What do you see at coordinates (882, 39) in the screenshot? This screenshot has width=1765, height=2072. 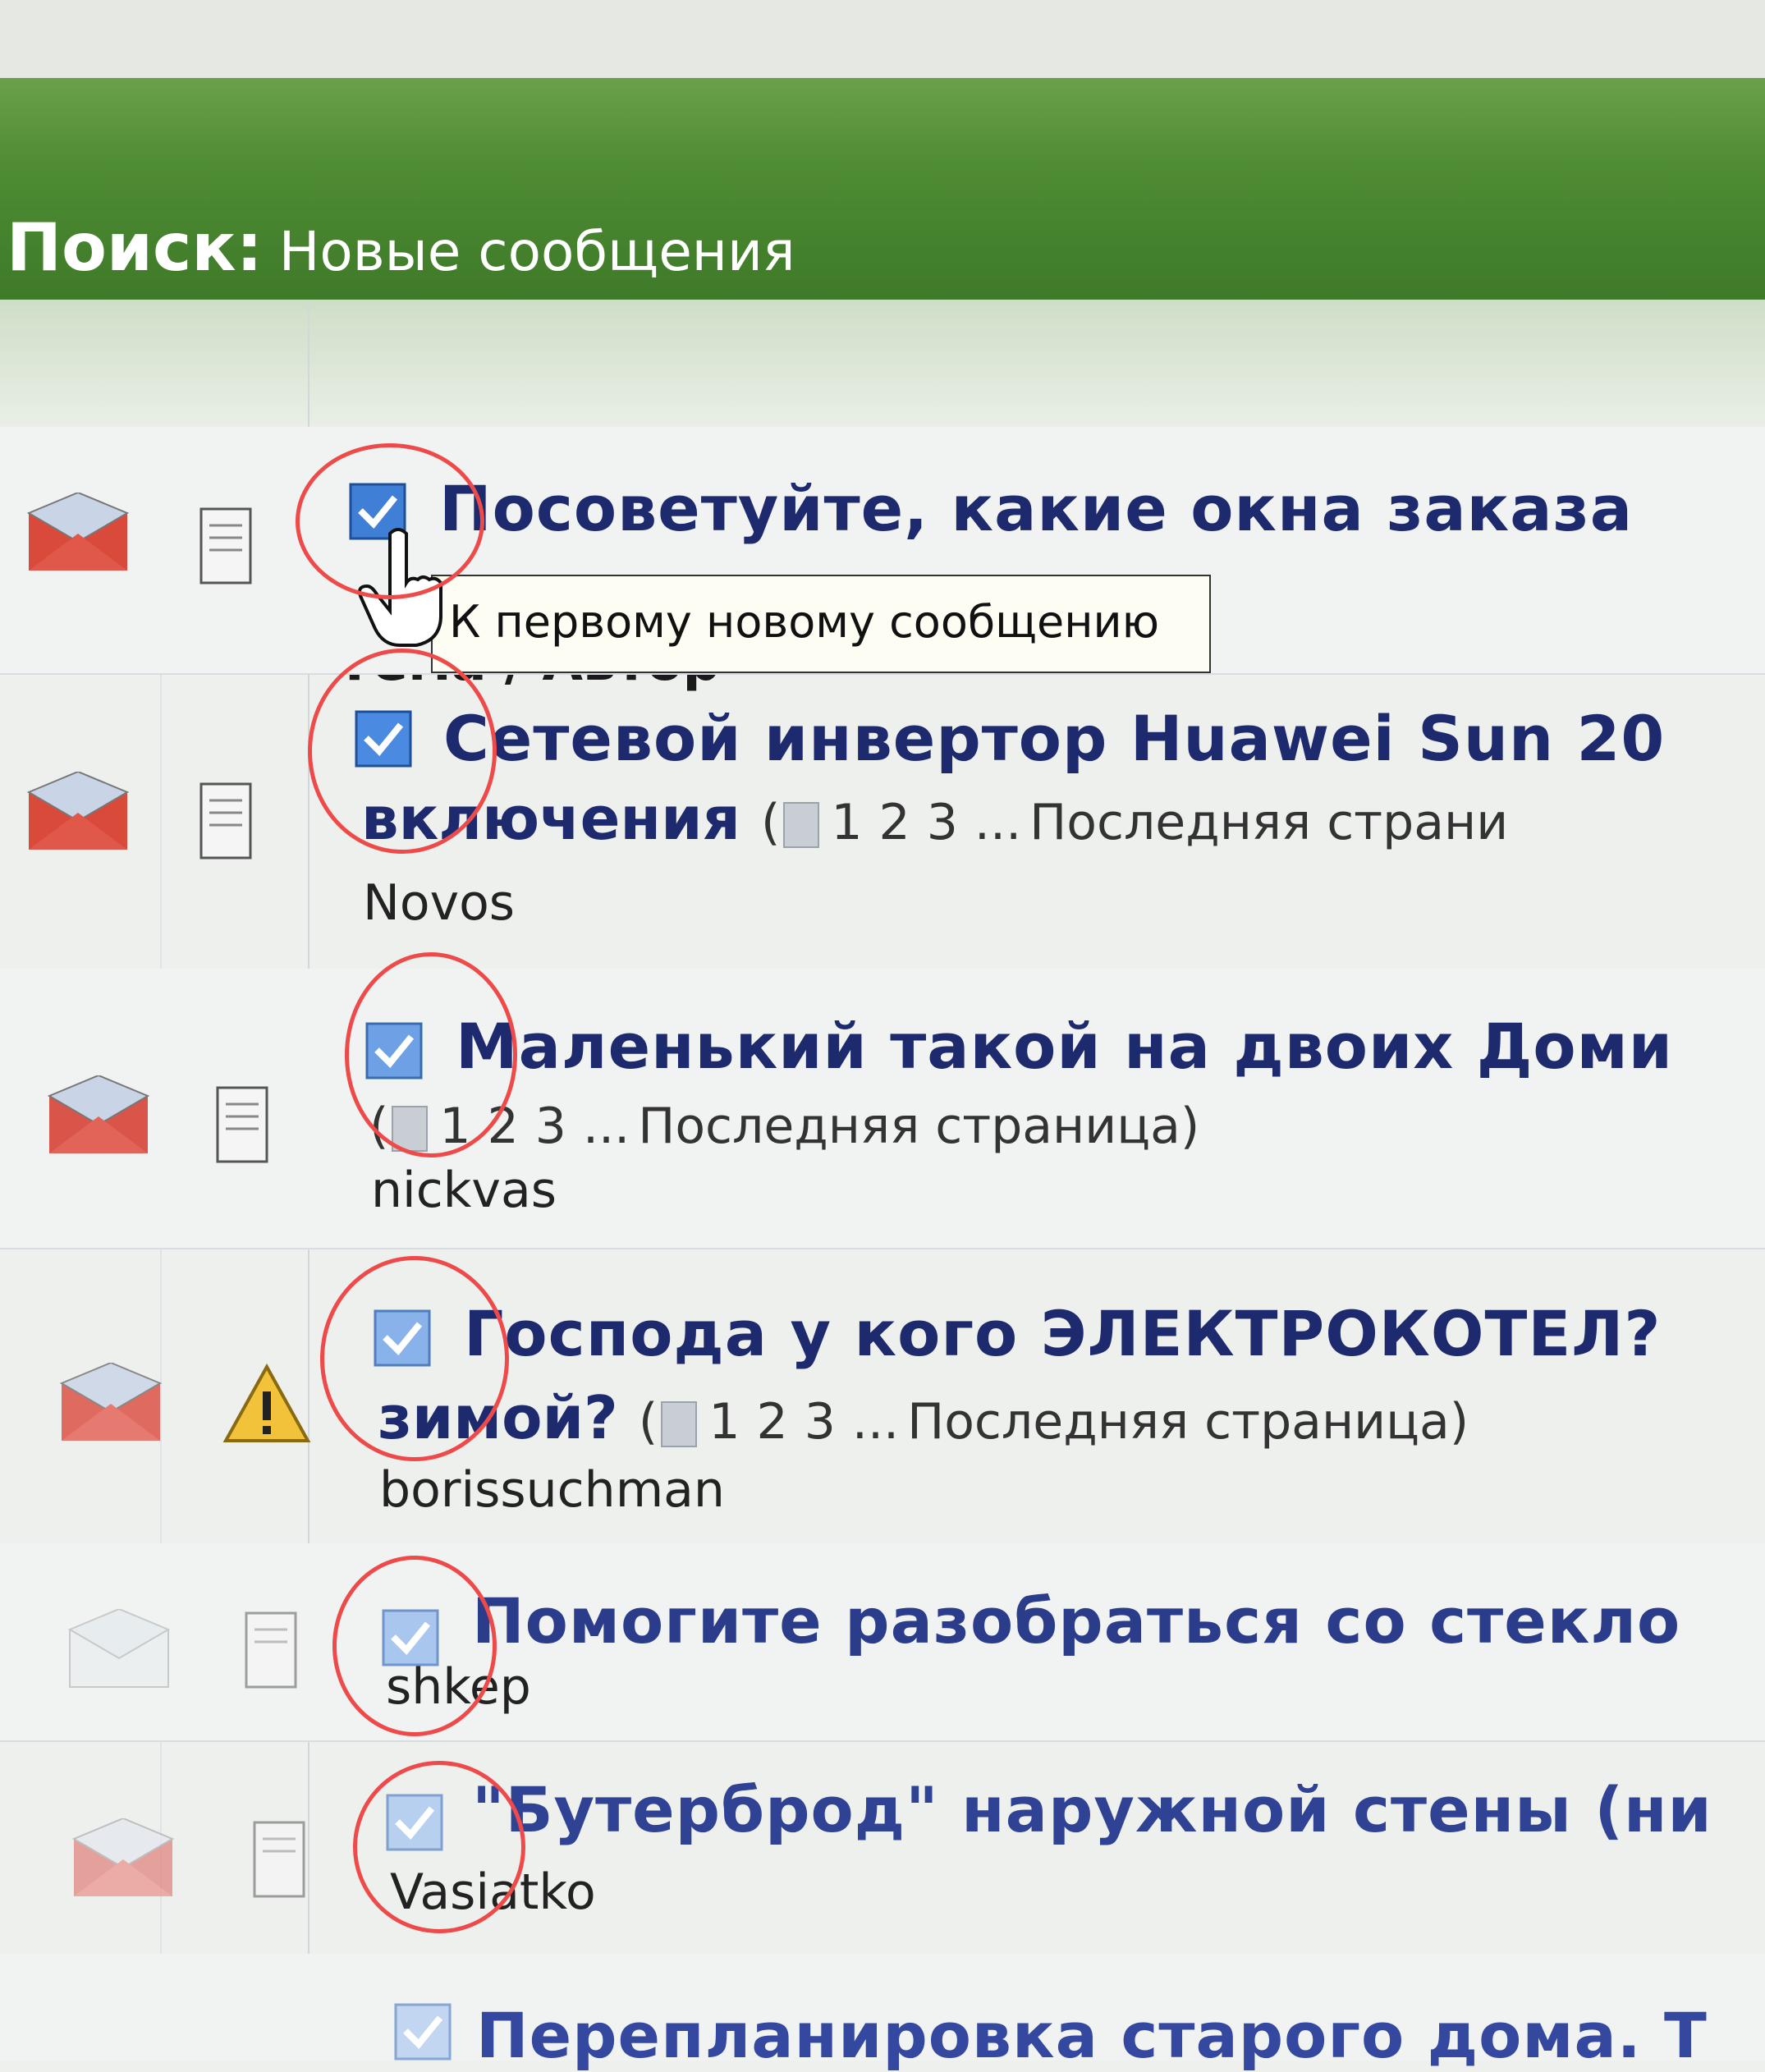 I see `top-strip` at bounding box center [882, 39].